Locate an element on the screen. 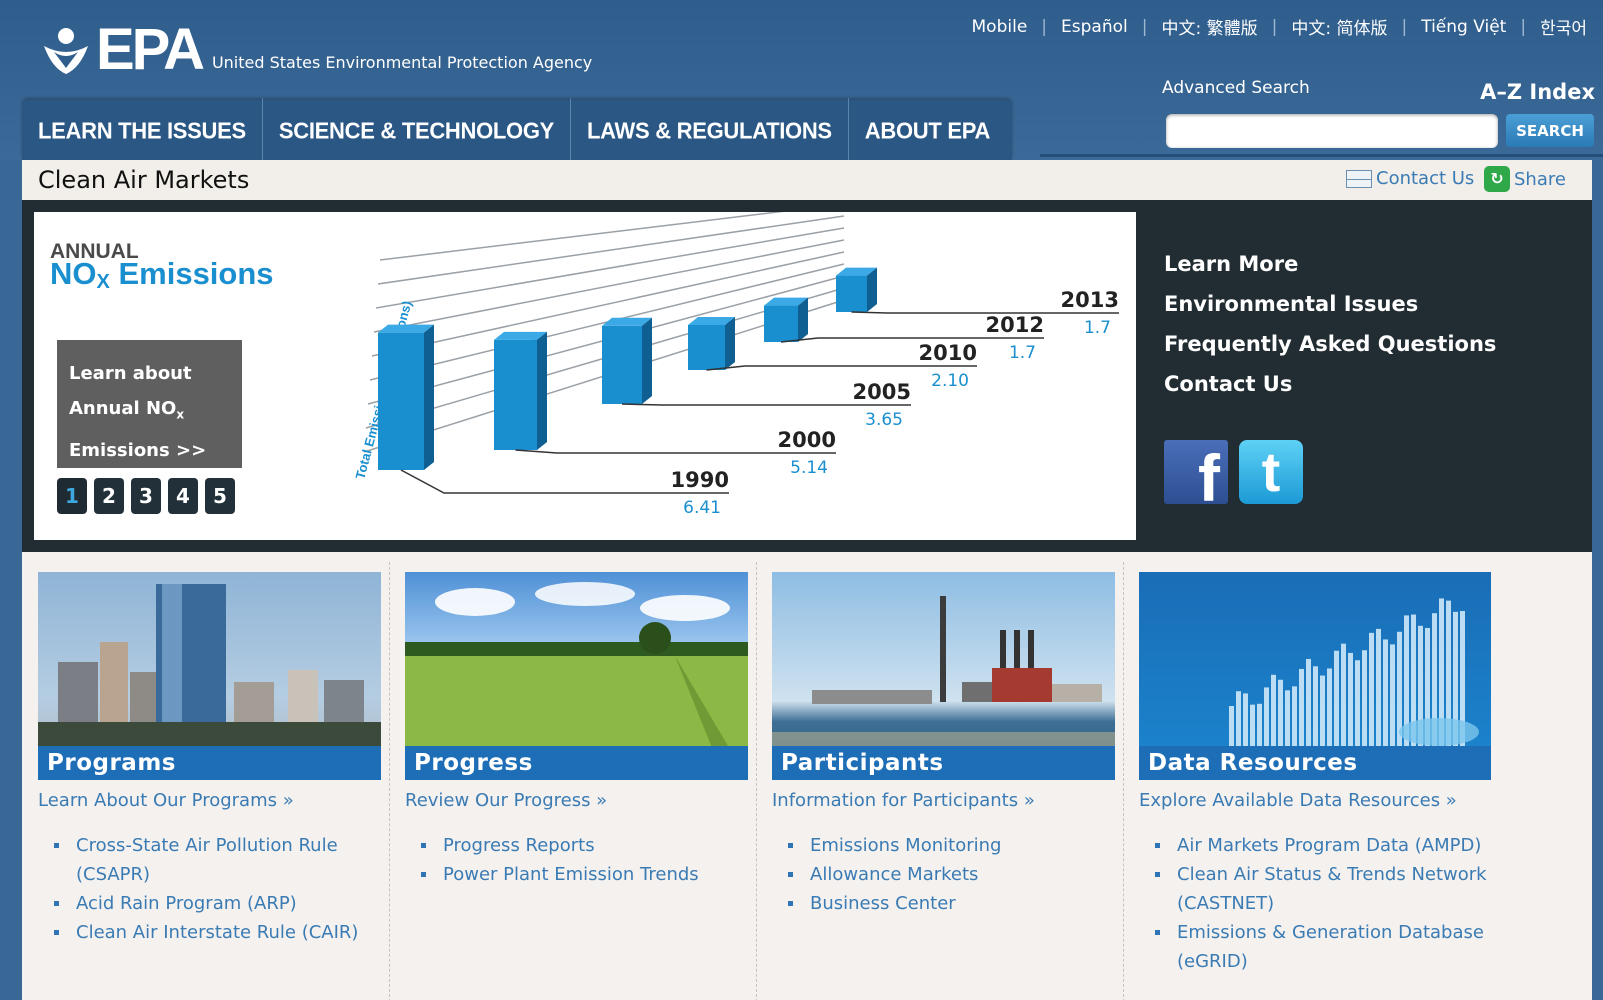 The height and width of the screenshot is (1000, 1603). lang-link-simplified-chinese: 中文: 简体版 is located at coordinates (1339, 26).